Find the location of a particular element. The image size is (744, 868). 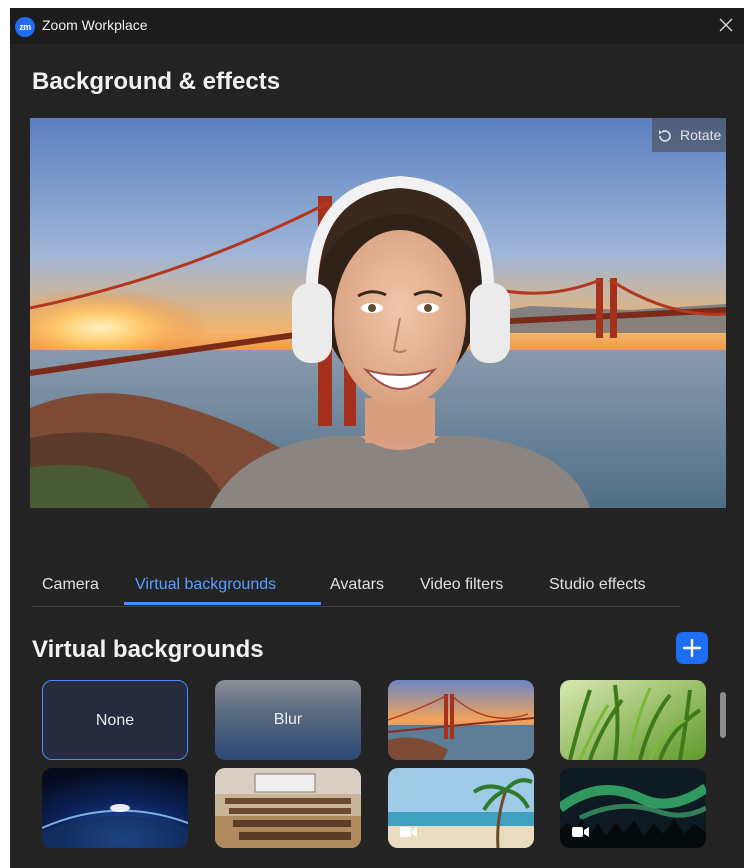

add-background-button is located at coordinates (692, 648).